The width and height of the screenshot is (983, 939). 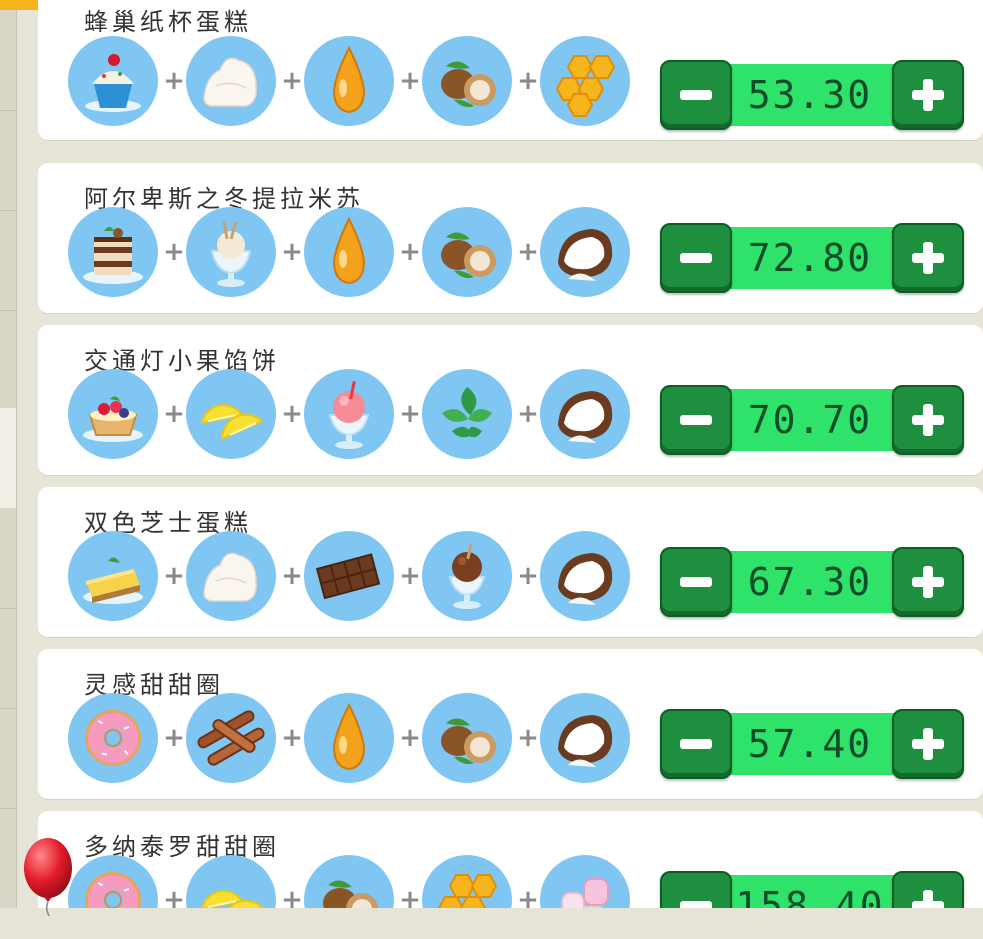 I want to click on quantity-stepper: 70.70, so click(x=813, y=420).